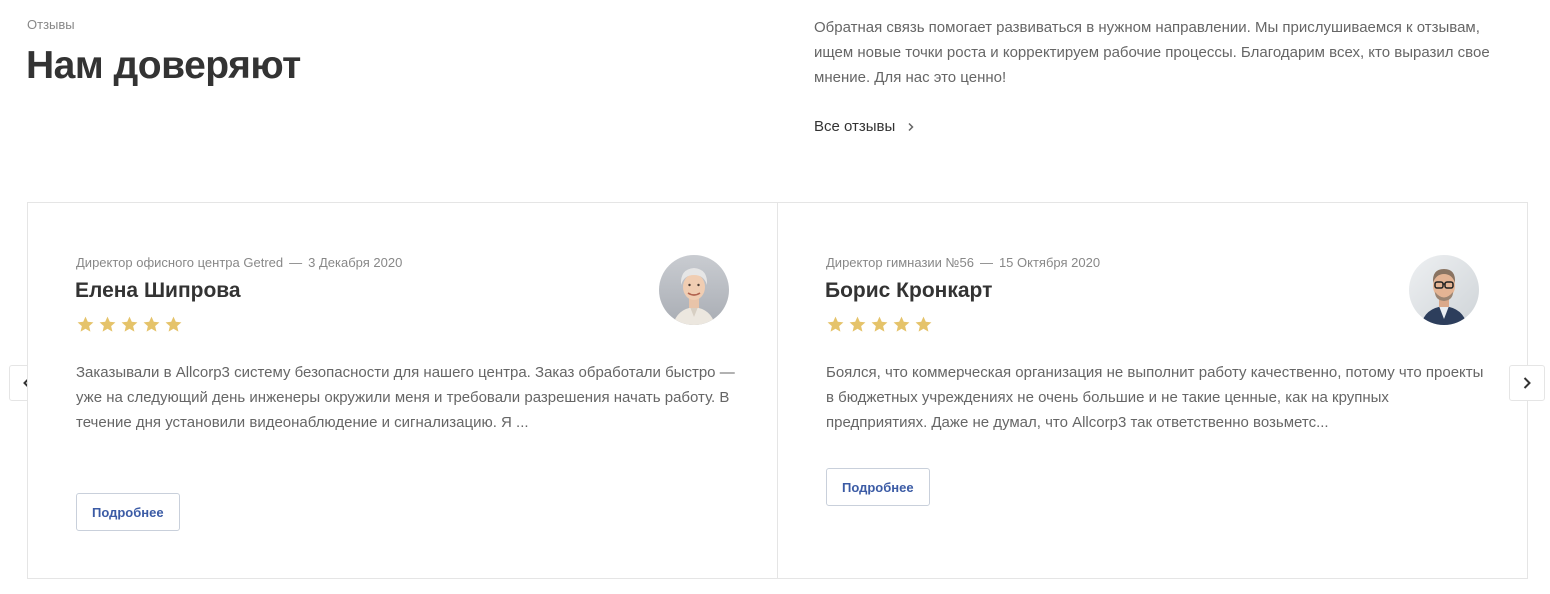 Image resolution: width=1550 pixels, height=594 pixels. I want to click on review-author-name: Борис Кронкарт, so click(909, 290).